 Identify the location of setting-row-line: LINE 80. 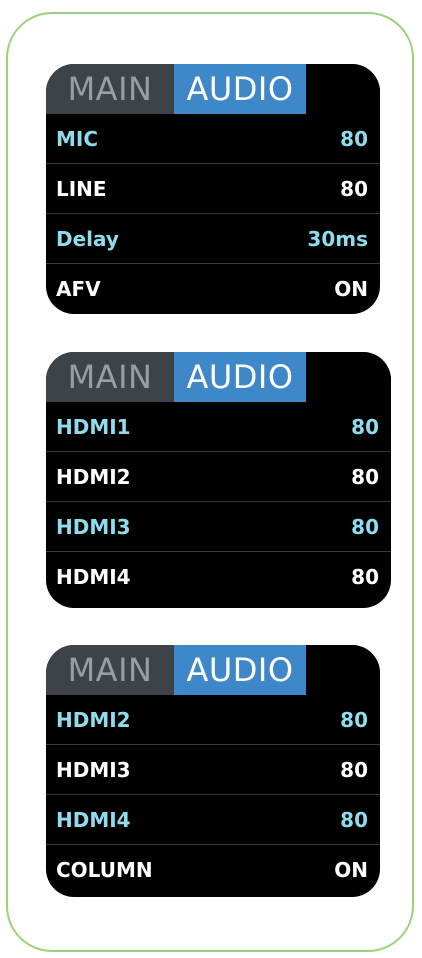
(213, 189).